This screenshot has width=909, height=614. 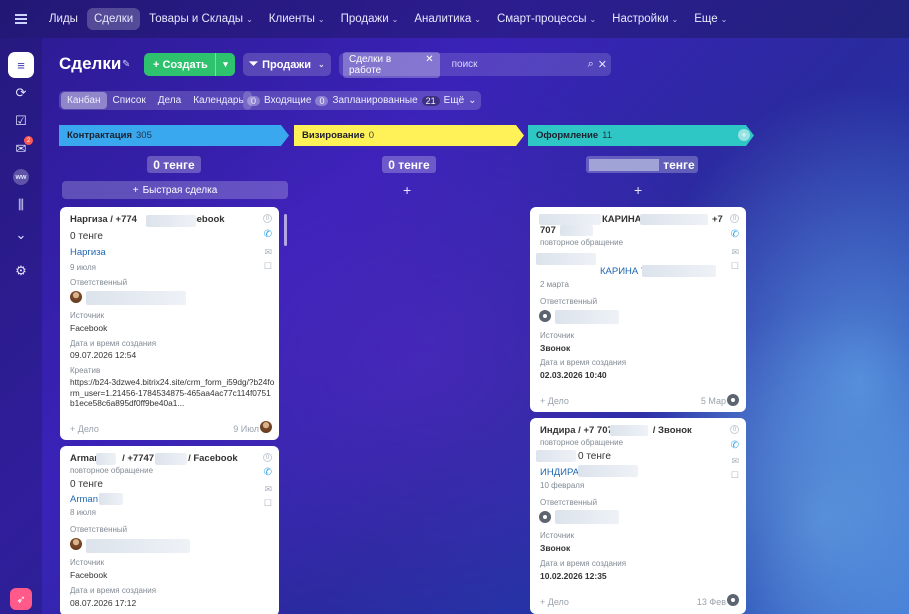 I want to click on counter-label: Ещё, so click(x=454, y=100).